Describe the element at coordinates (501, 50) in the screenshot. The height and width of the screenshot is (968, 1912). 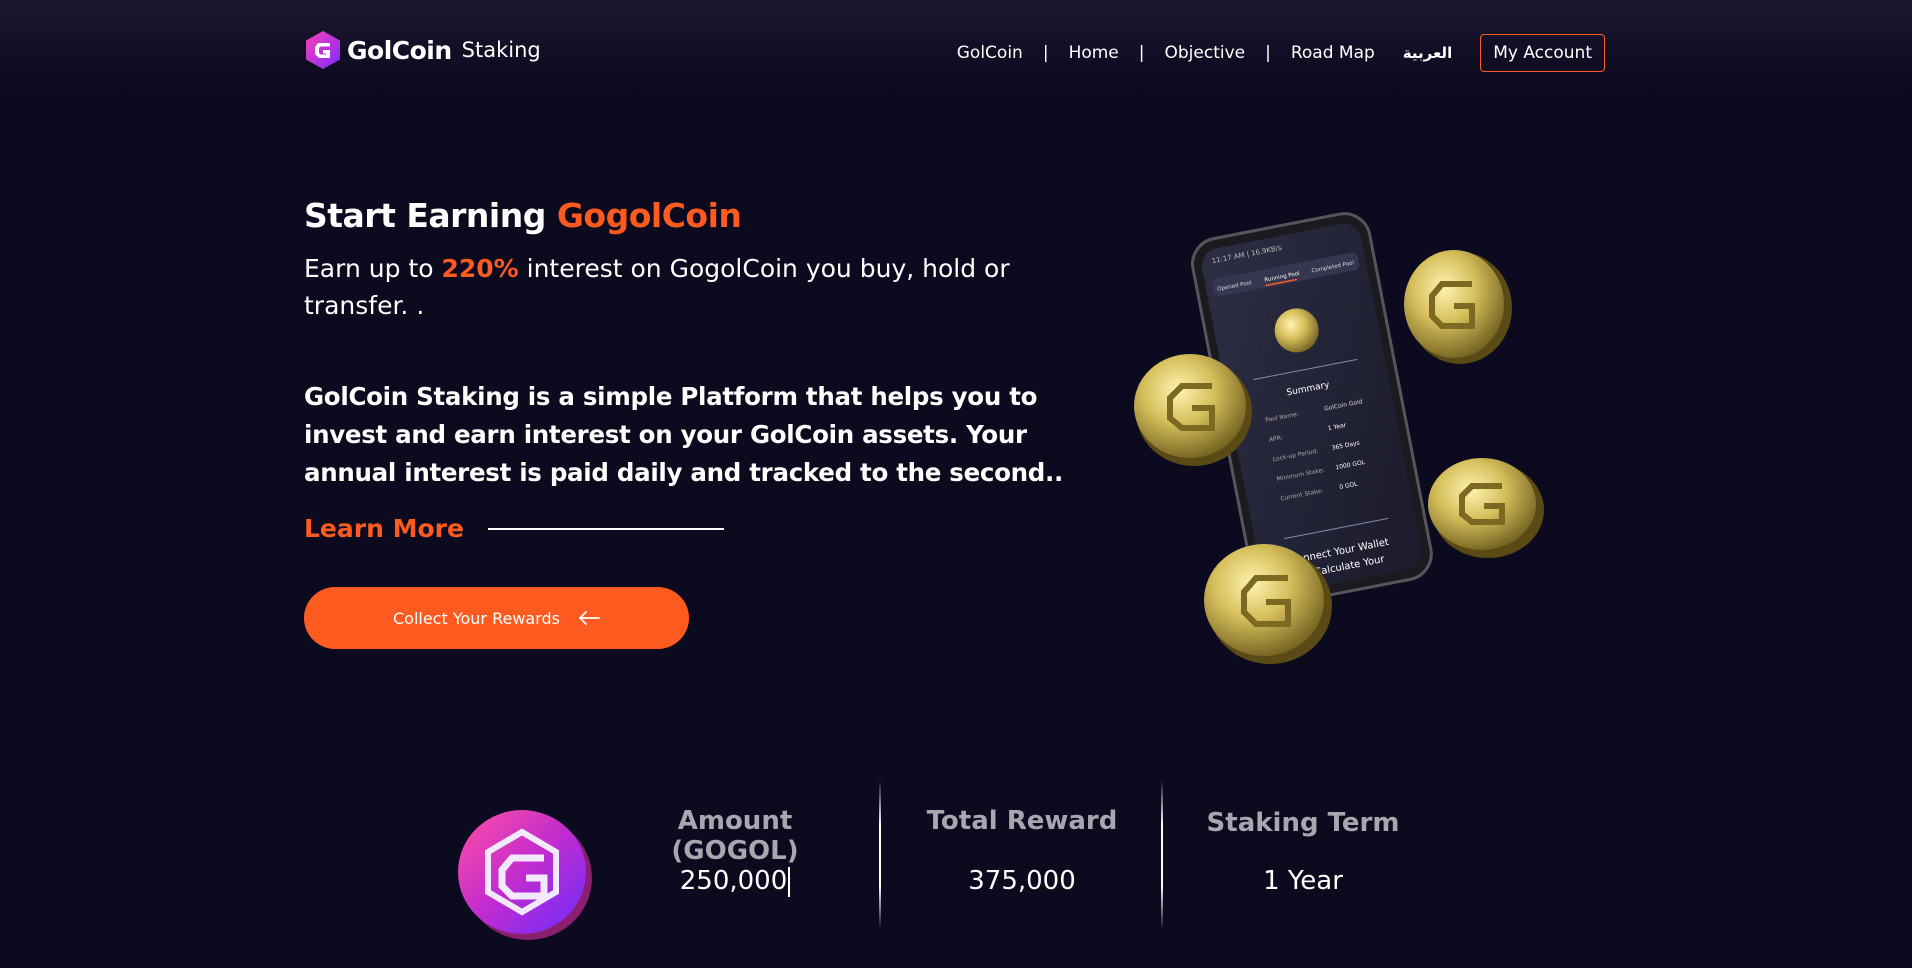
I see `logo-subtitle: Staking` at that location.